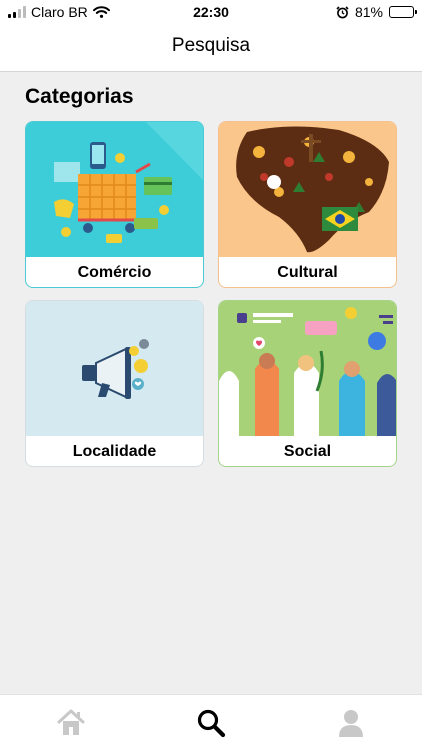  Describe the element at coordinates (114, 451) in the screenshot. I see `category-label: Localidade` at that location.